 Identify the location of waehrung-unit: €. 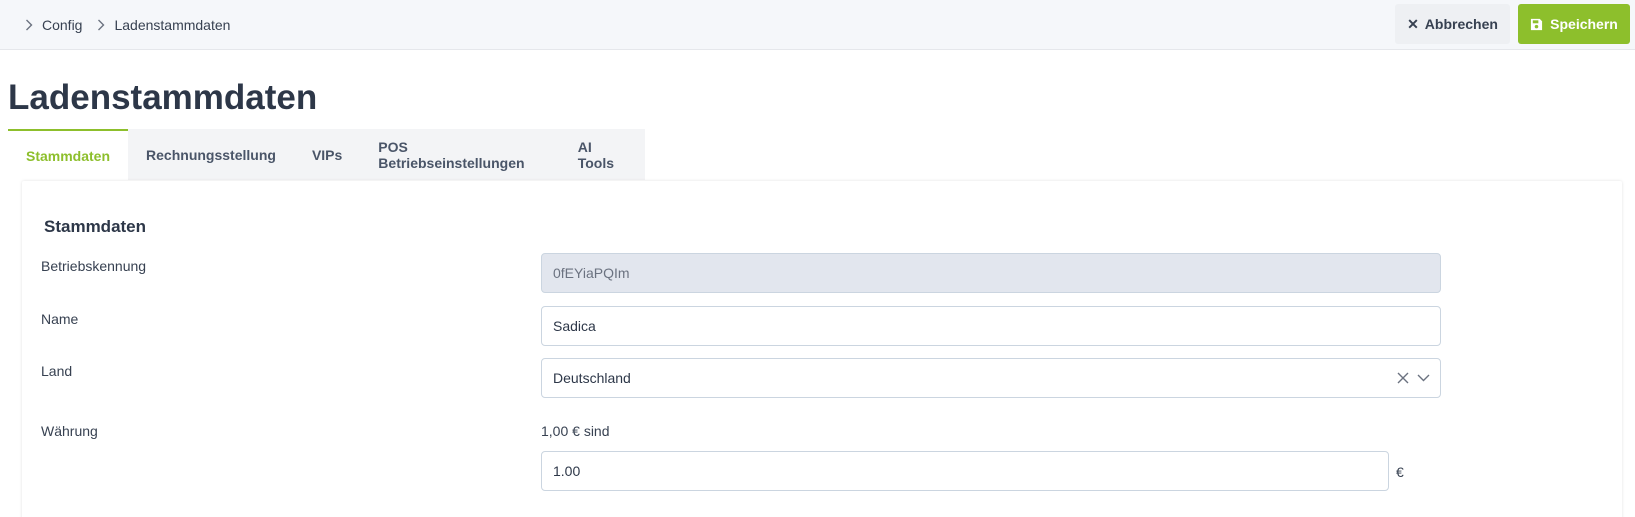
(1400, 472).